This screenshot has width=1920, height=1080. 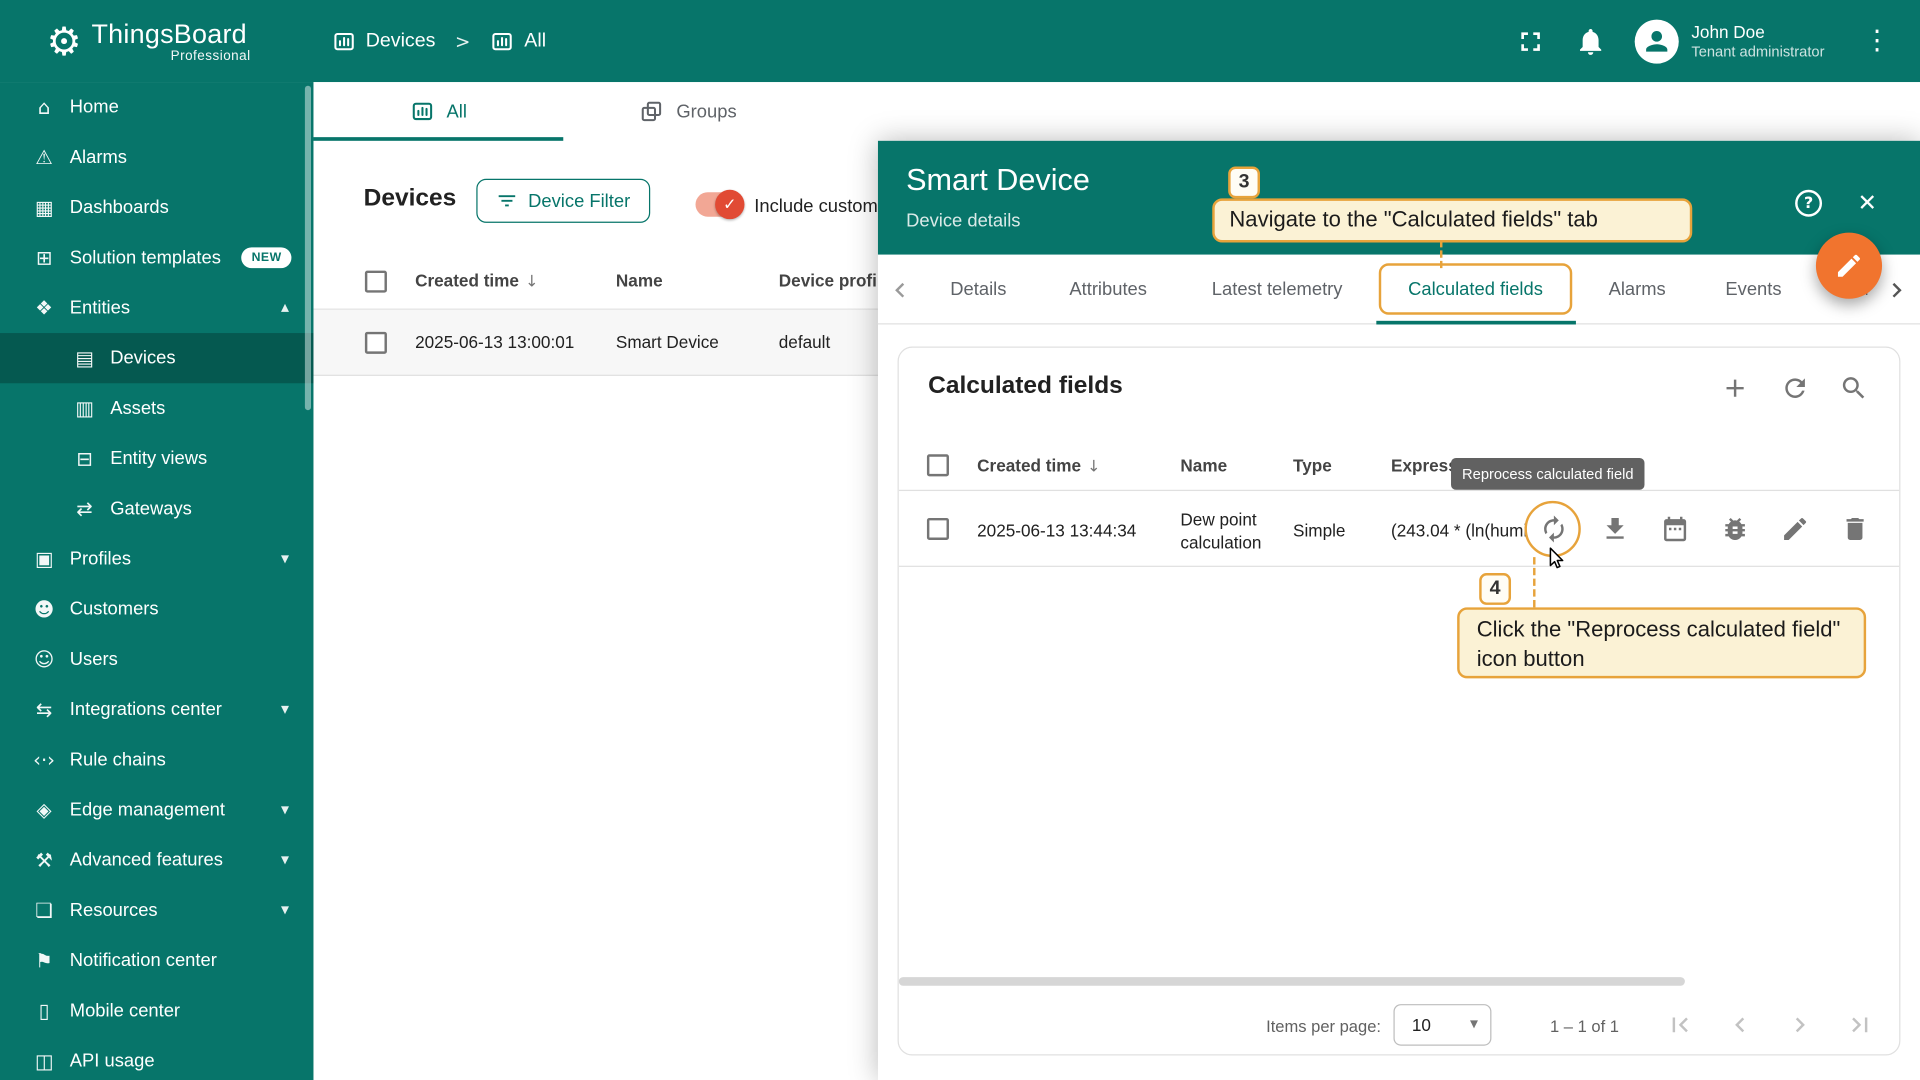 I want to click on cell-expression: (243.04 * (ln(humi, so click(x=1459, y=530).